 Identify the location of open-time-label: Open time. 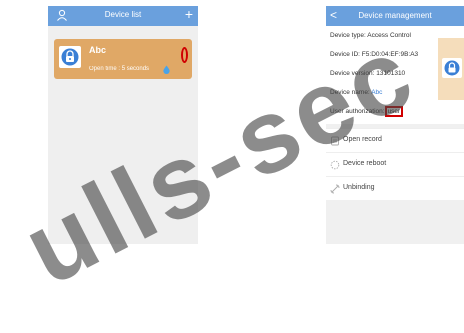
(103, 69).